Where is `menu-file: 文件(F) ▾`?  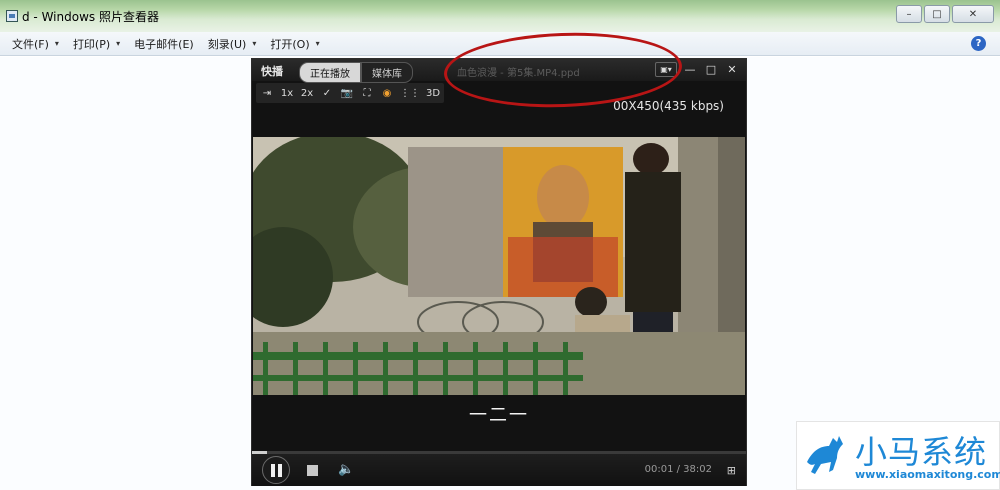 menu-file: 文件(F) ▾ is located at coordinates (35, 44).